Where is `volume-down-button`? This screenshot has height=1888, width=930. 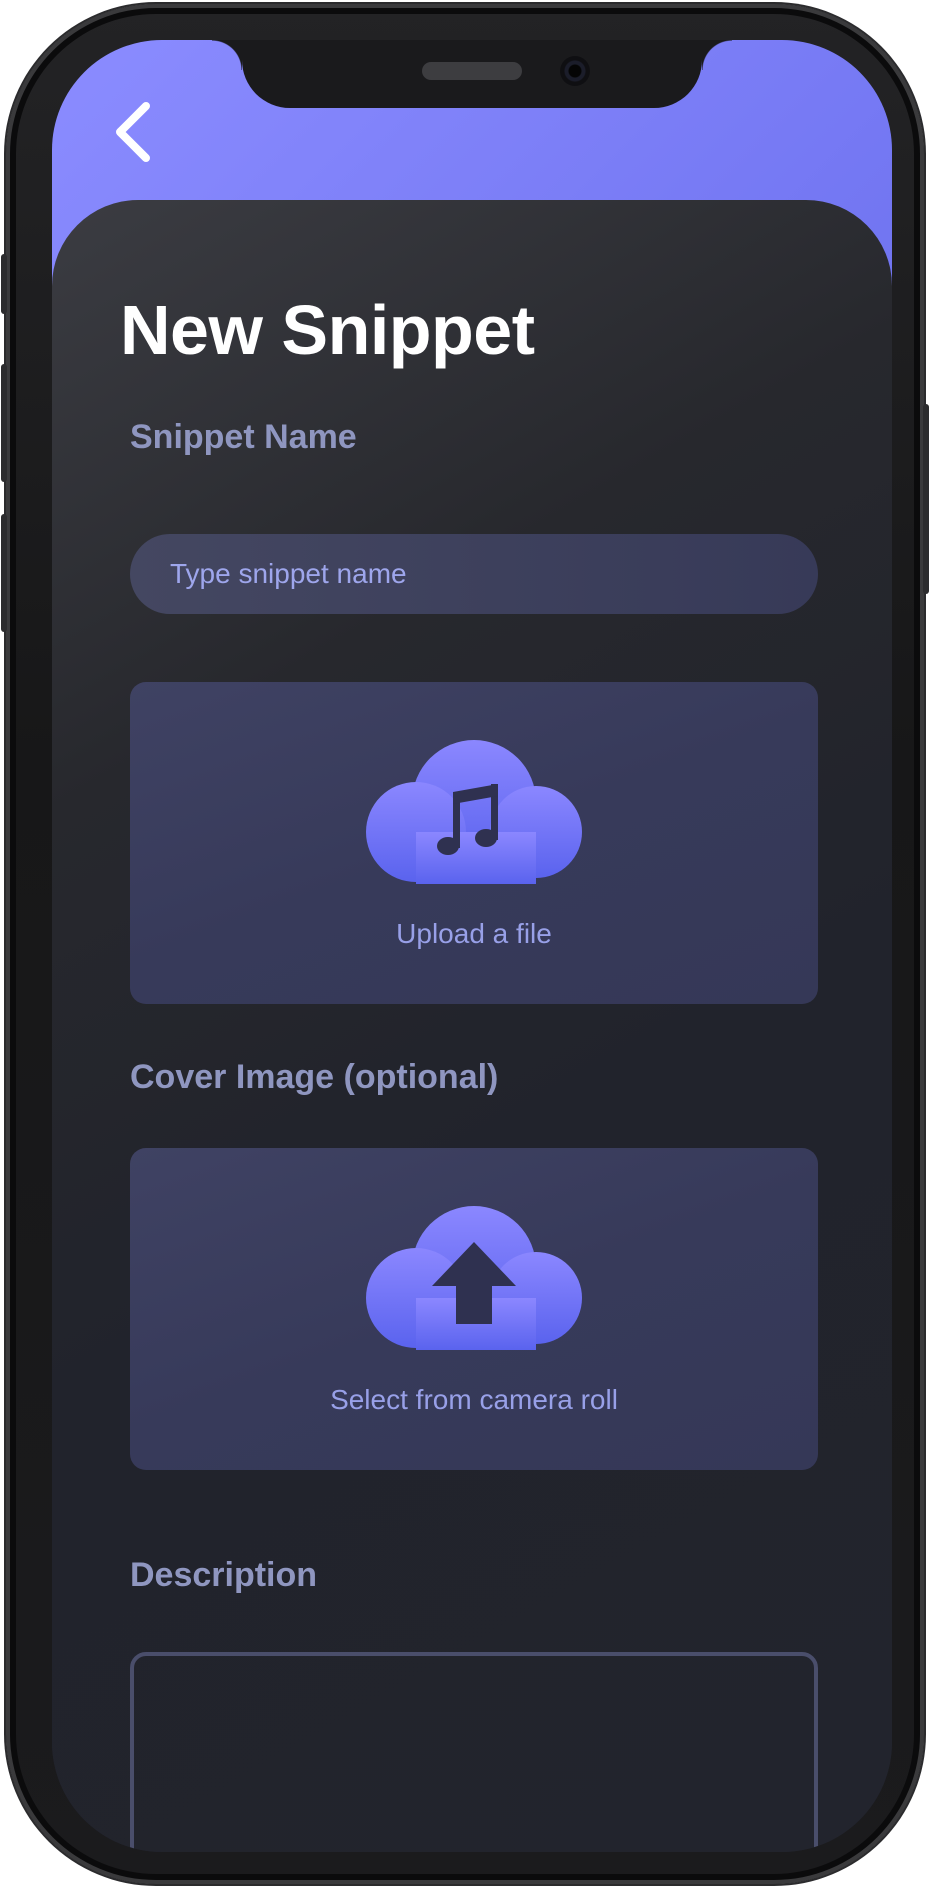 volume-down-button is located at coordinates (4, 573).